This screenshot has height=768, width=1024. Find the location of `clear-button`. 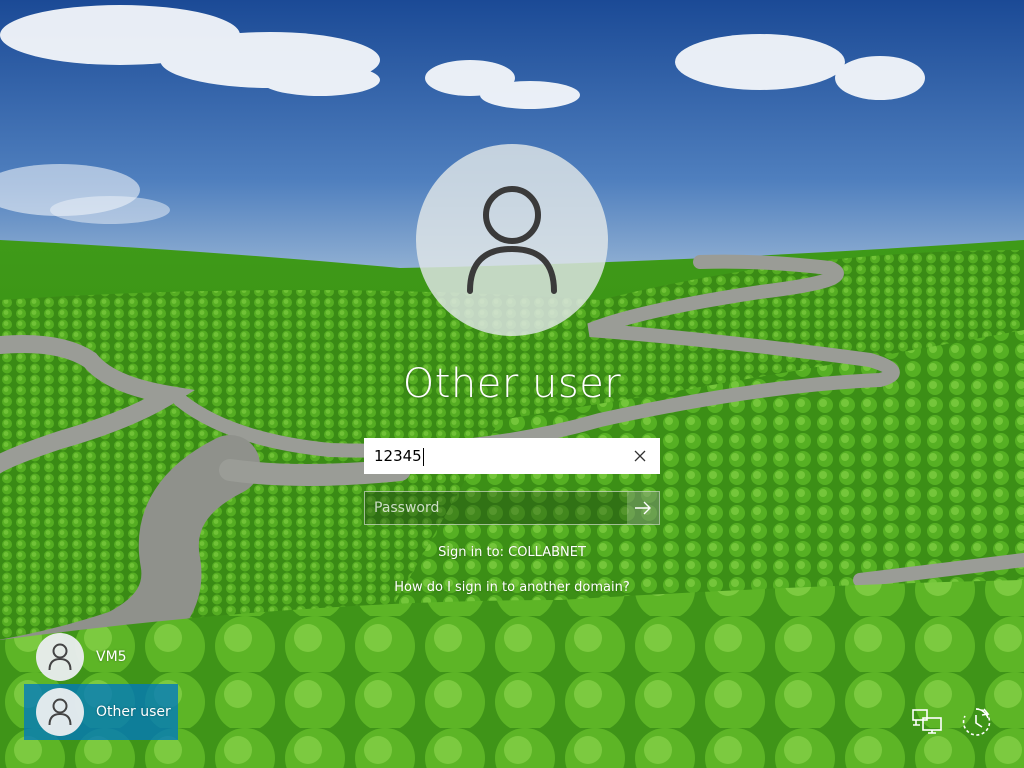

clear-button is located at coordinates (640, 456).